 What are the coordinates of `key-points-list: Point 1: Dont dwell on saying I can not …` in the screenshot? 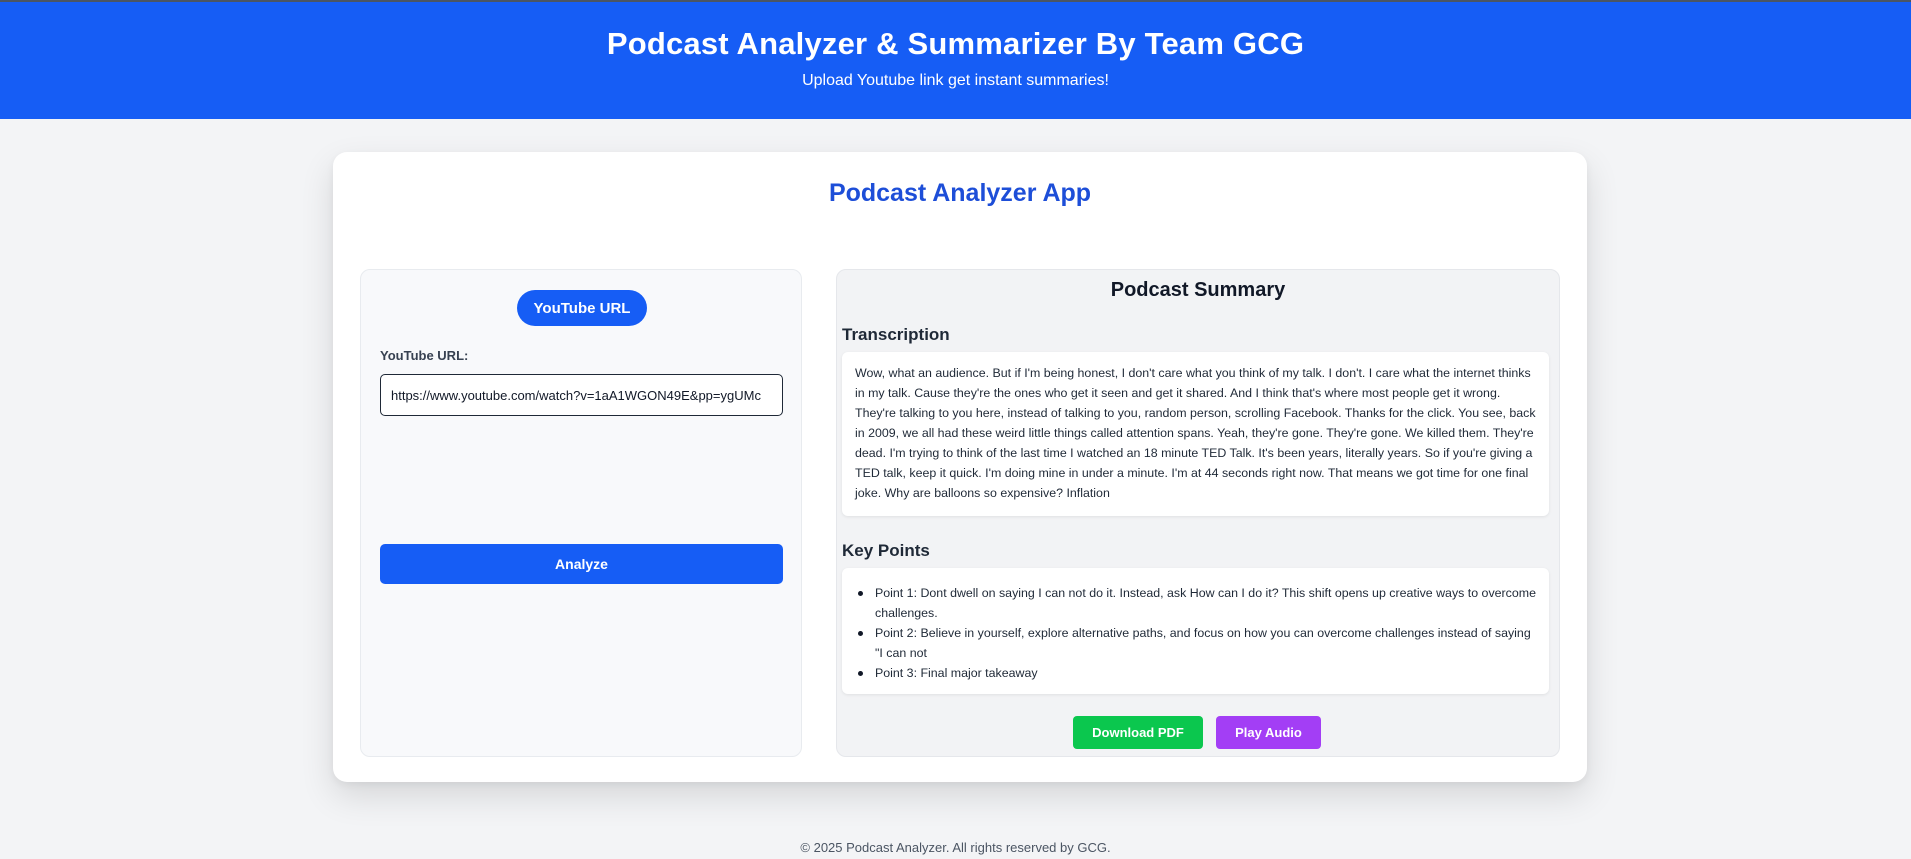 It's located at (1195, 633).